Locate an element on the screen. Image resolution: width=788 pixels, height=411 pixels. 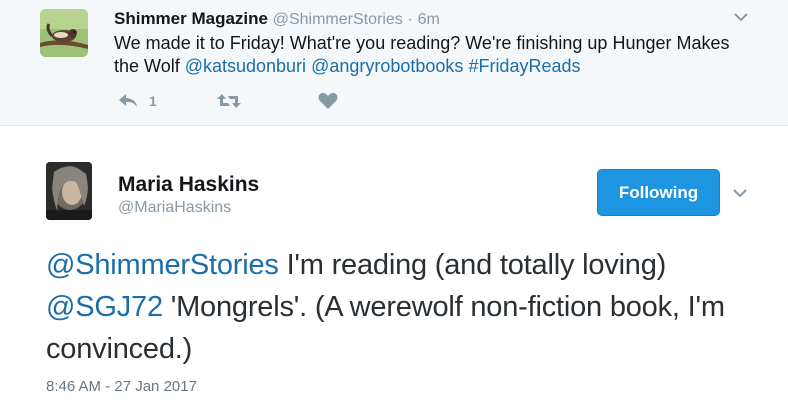
parent-timestamp: 6m is located at coordinates (429, 19).